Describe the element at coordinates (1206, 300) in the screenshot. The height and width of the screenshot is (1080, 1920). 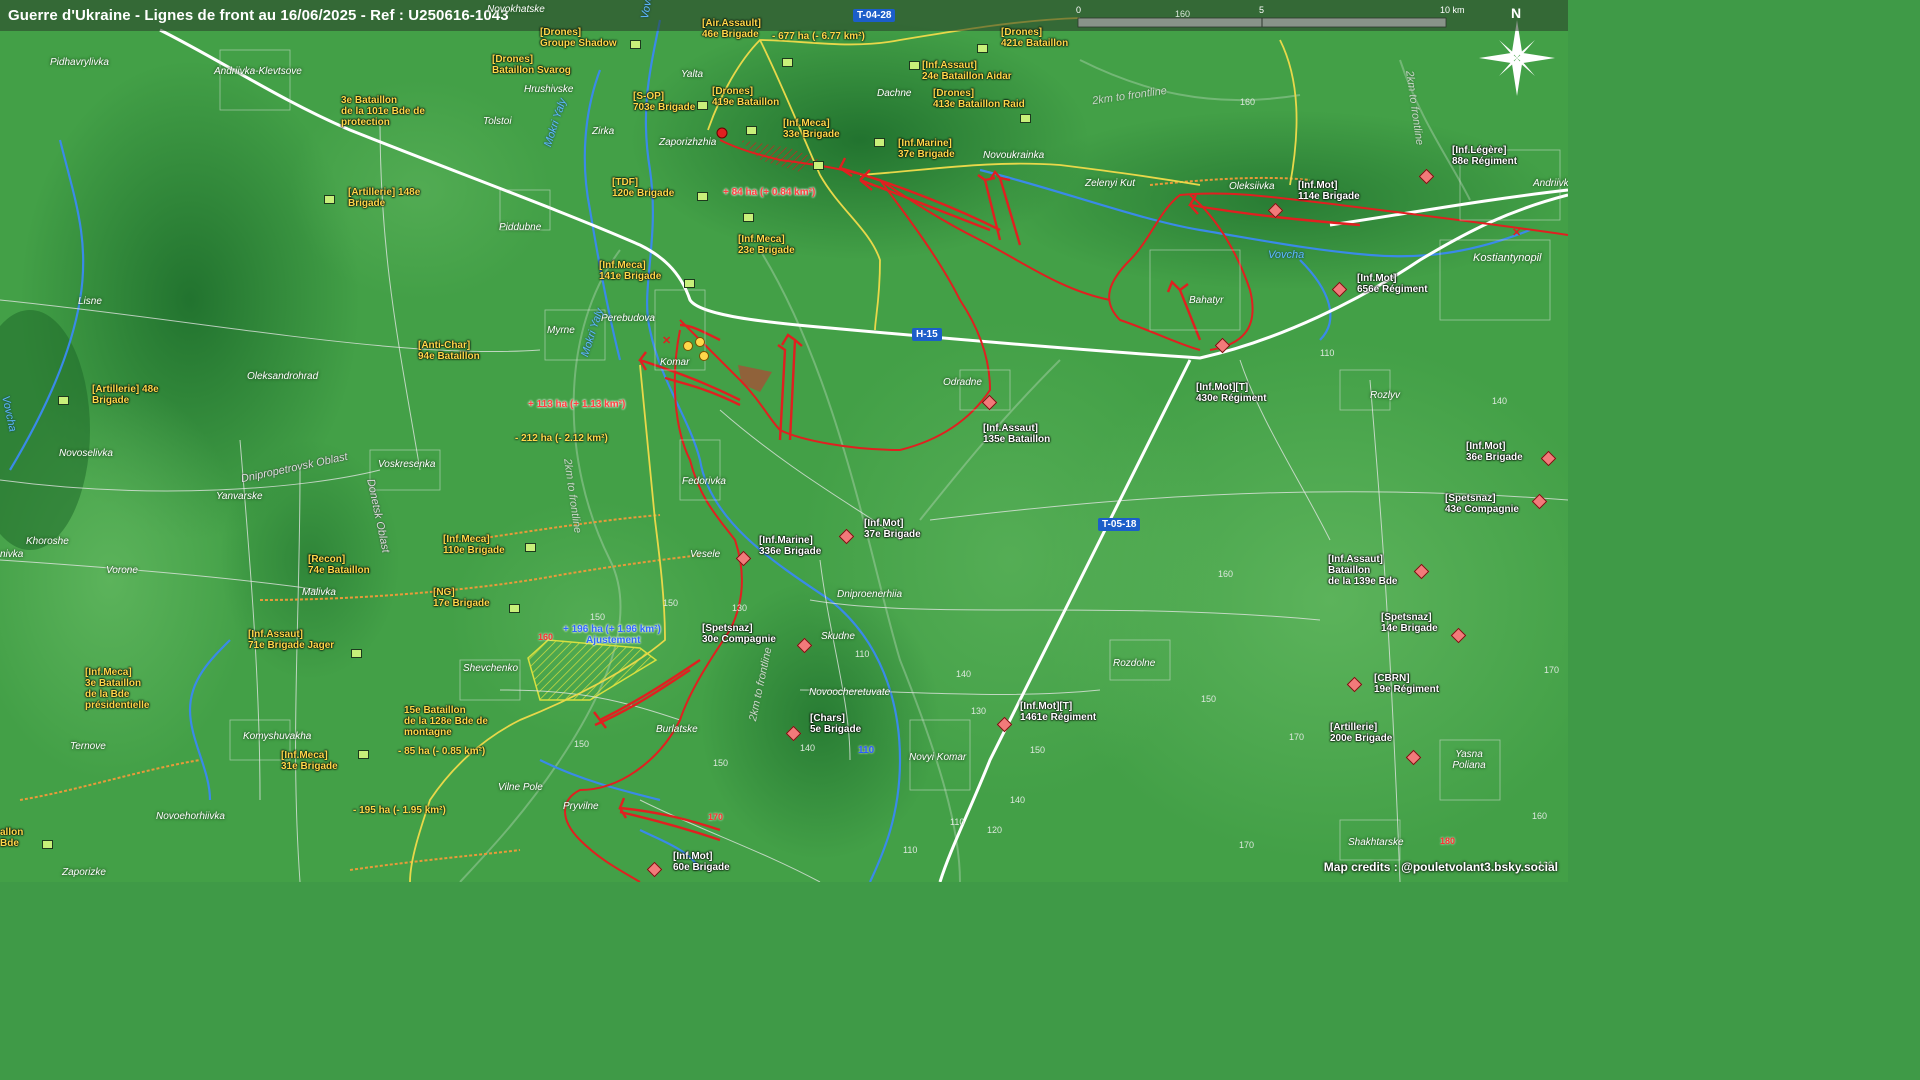
I see `place-bahatyr: Bahatyr` at that location.